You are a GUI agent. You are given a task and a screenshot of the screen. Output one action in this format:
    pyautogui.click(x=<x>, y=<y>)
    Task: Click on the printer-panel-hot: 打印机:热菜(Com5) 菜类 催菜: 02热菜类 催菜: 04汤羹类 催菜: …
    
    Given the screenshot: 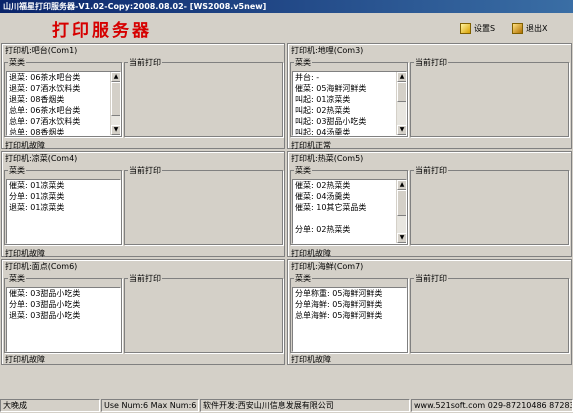 What is the action you would take?
    pyautogui.click(x=429, y=204)
    